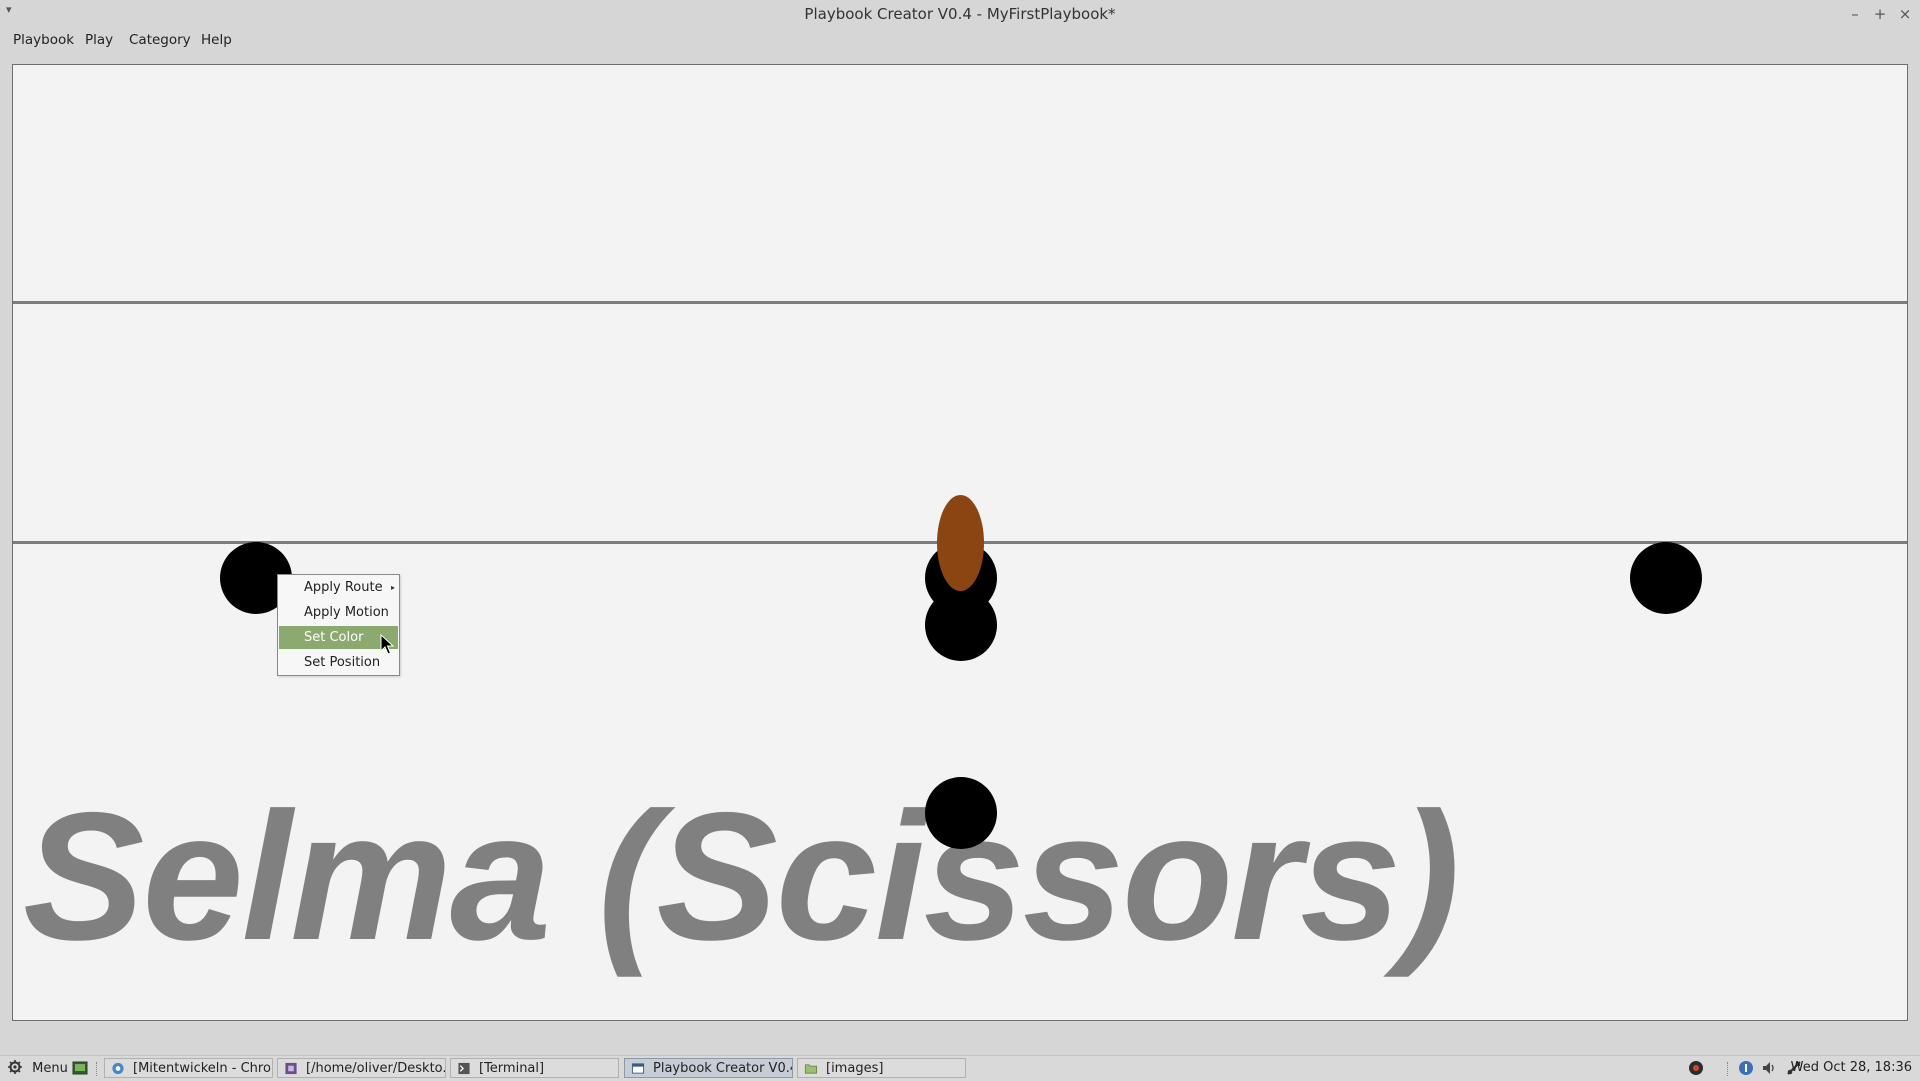 The image size is (1920, 1081). Describe the element at coordinates (961, 813) in the screenshot. I see `player-running-back` at that location.